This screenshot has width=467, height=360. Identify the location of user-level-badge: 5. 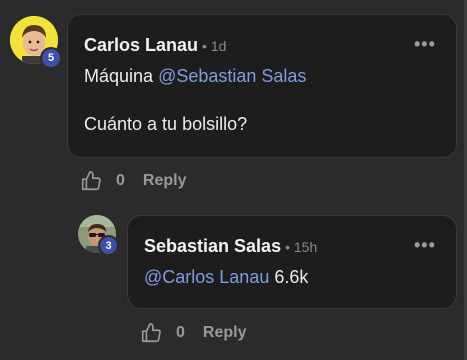
(51, 58).